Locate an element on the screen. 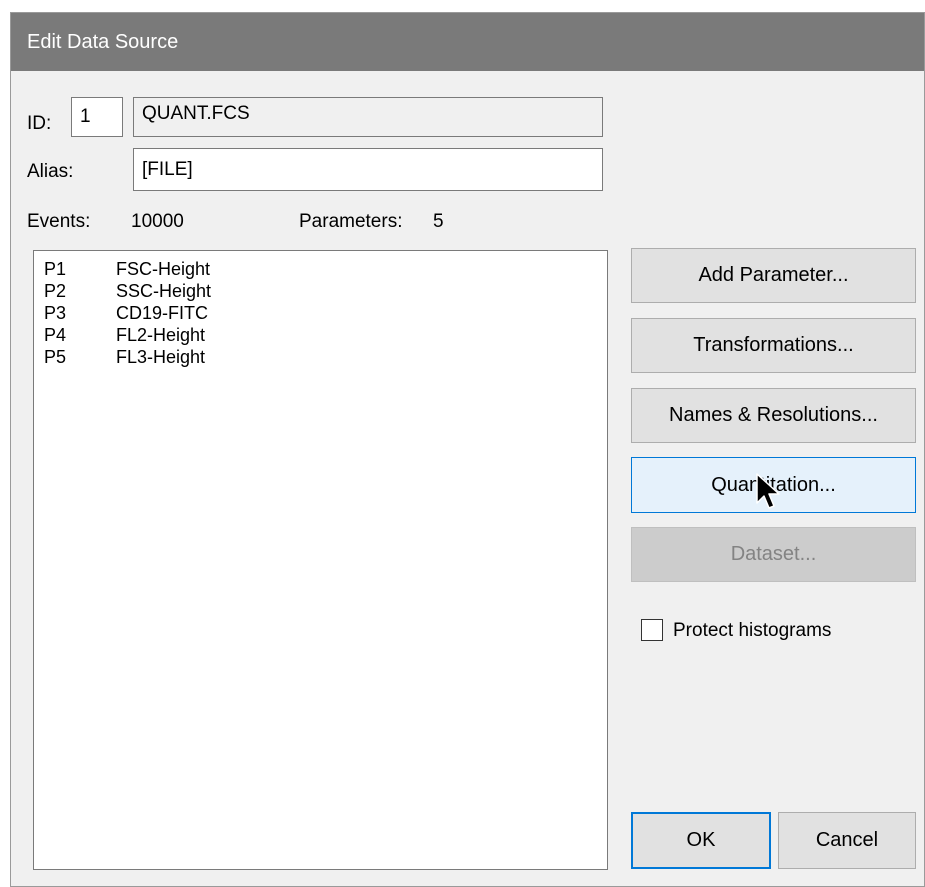 This screenshot has height=887, width=925. parameters-value: 5 is located at coordinates (438, 221).